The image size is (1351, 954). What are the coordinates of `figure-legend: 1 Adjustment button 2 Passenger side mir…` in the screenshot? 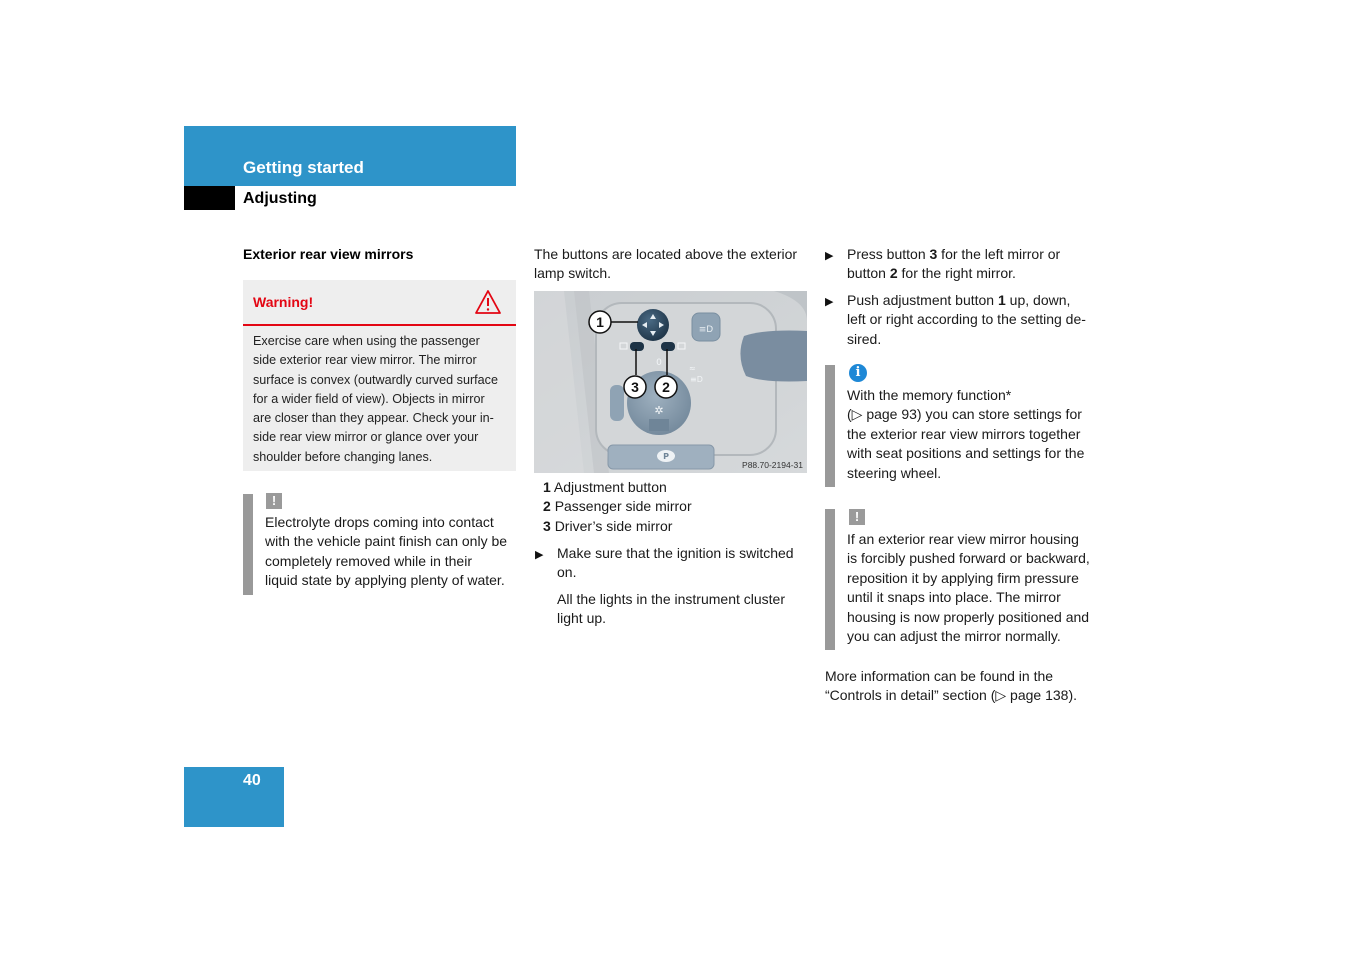 It's located at (617, 507).